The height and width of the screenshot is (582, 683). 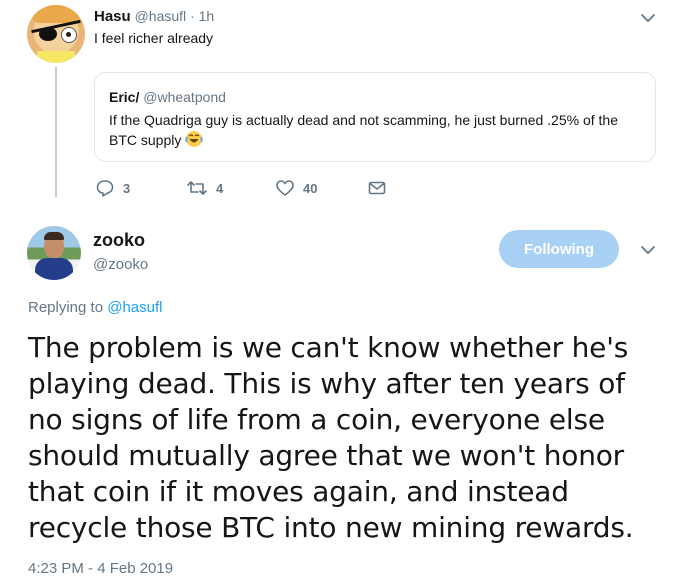 What do you see at coordinates (559, 249) in the screenshot?
I see `following-button: Following` at bounding box center [559, 249].